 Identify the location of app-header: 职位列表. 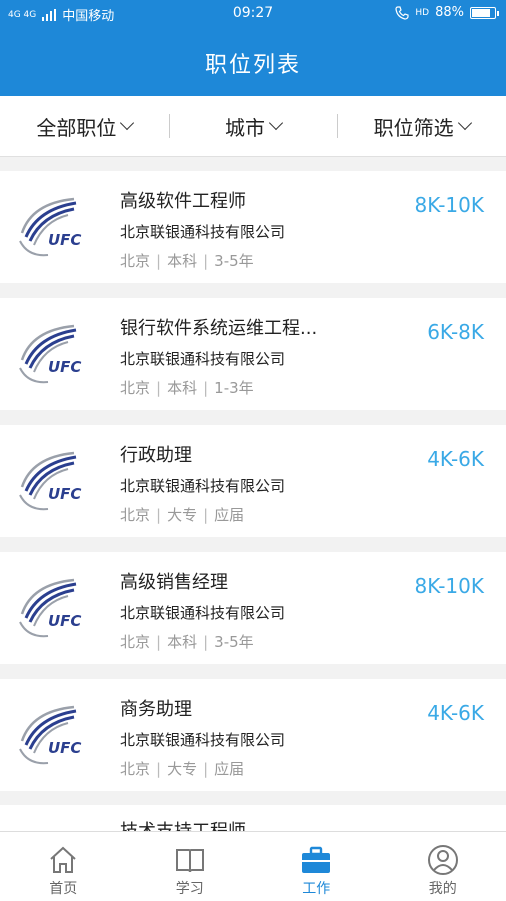
(253, 61).